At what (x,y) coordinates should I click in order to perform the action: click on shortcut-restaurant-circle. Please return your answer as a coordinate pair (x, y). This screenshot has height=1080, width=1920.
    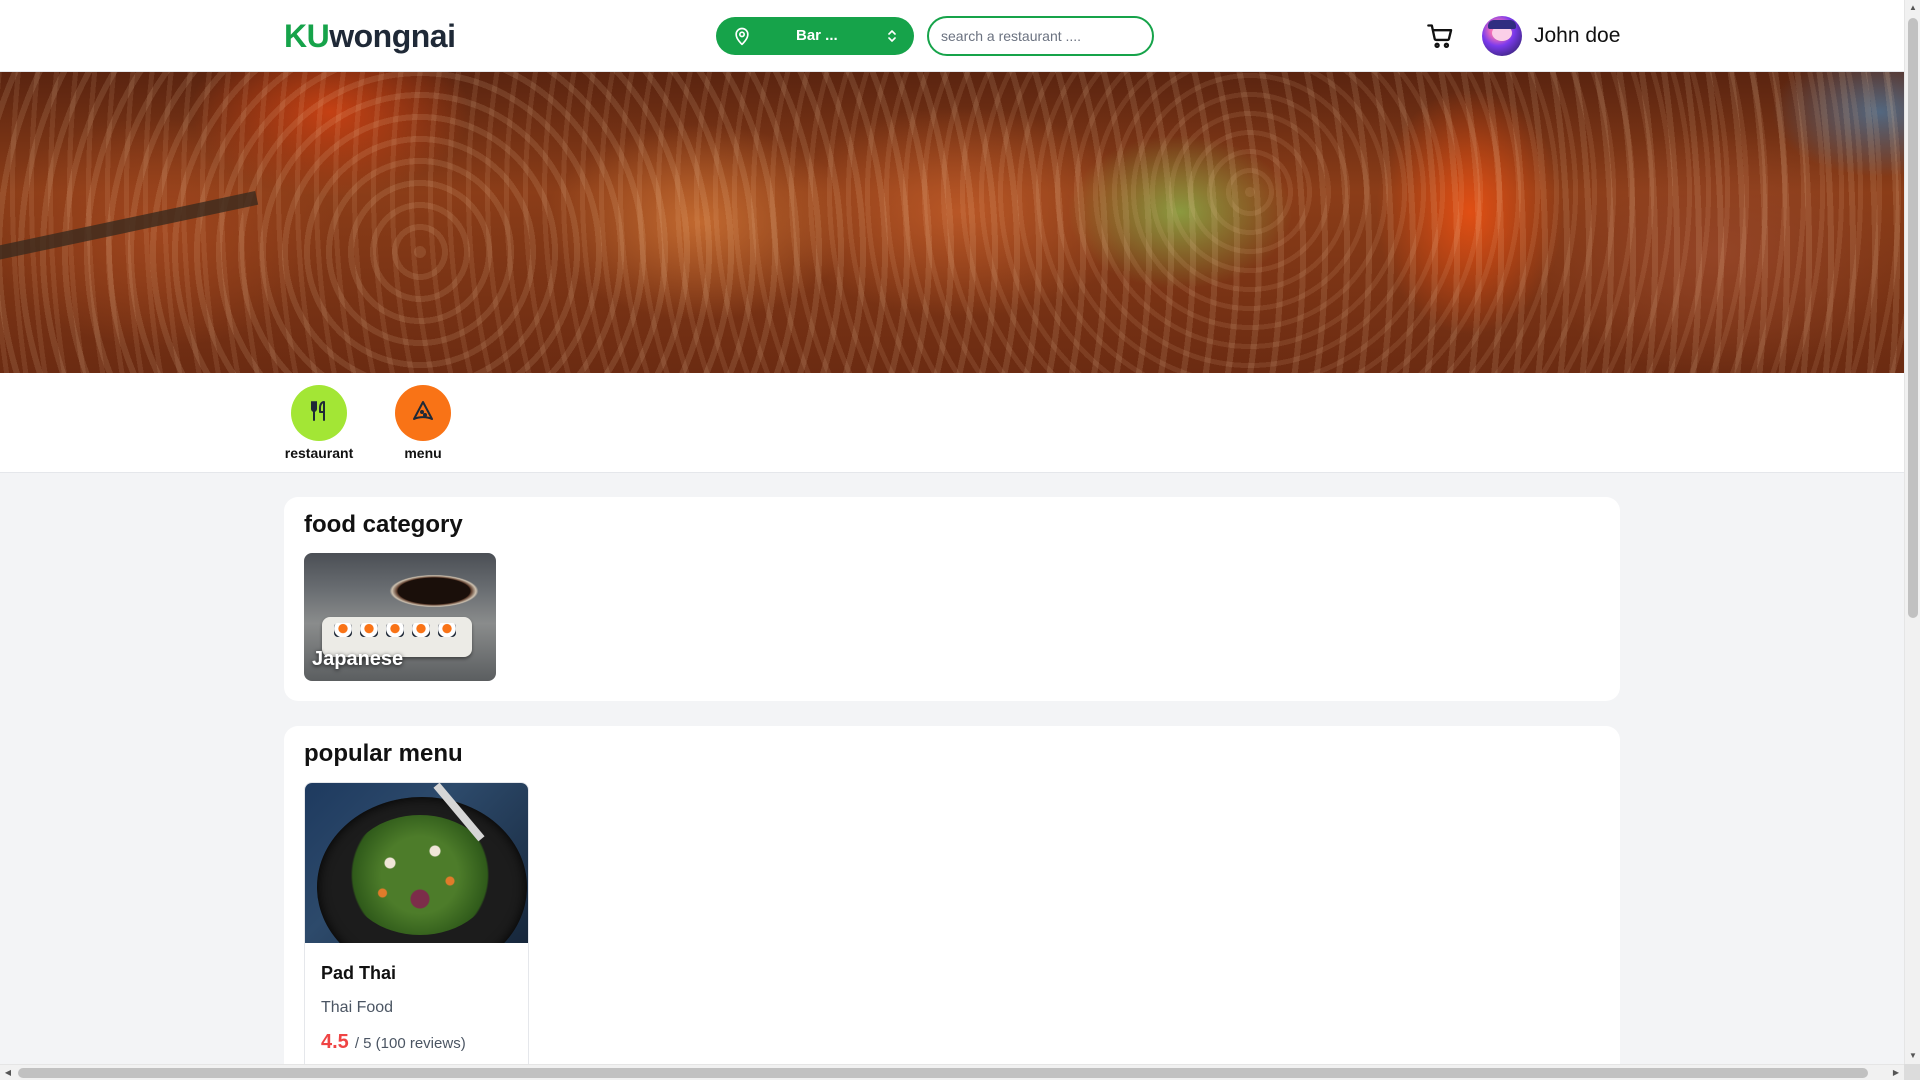
    Looking at the image, I should click on (319, 413).